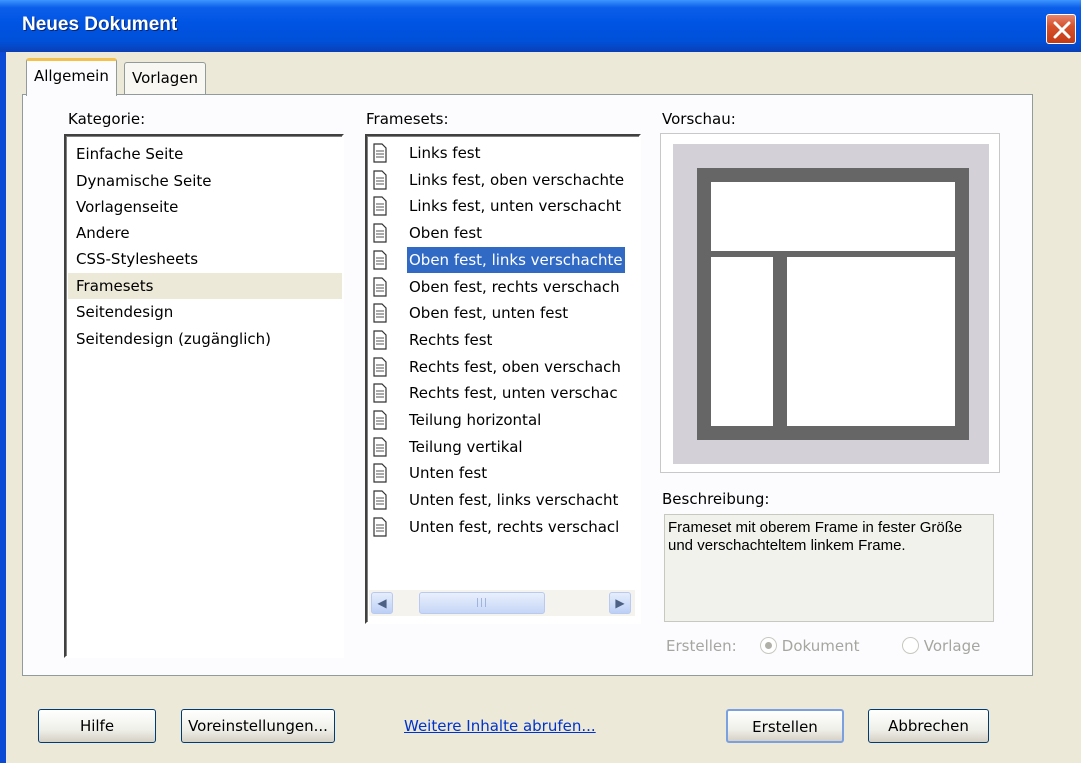 Image resolution: width=1081 pixels, height=763 pixels. Describe the element at coordinates (928, 726) in the screenshot. I see `abbrechen-button: Abbrechen` at that location.